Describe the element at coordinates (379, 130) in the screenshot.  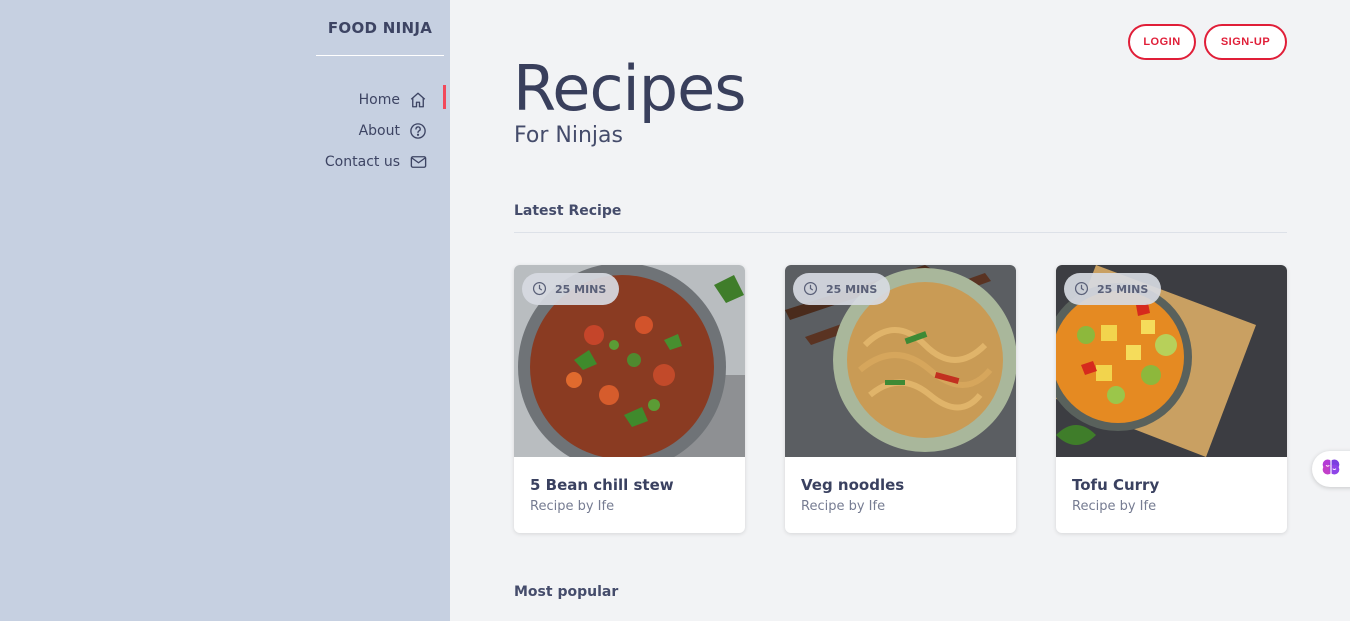
I see `sidebar-item-label: About` at that location.